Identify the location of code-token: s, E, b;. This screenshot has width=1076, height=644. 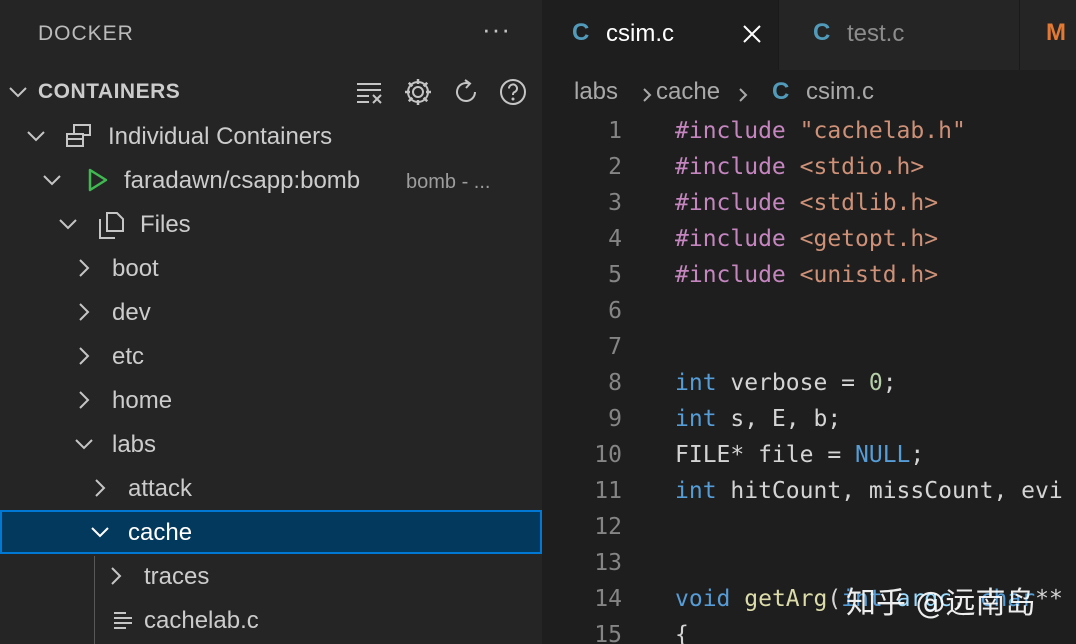
(779, 419).